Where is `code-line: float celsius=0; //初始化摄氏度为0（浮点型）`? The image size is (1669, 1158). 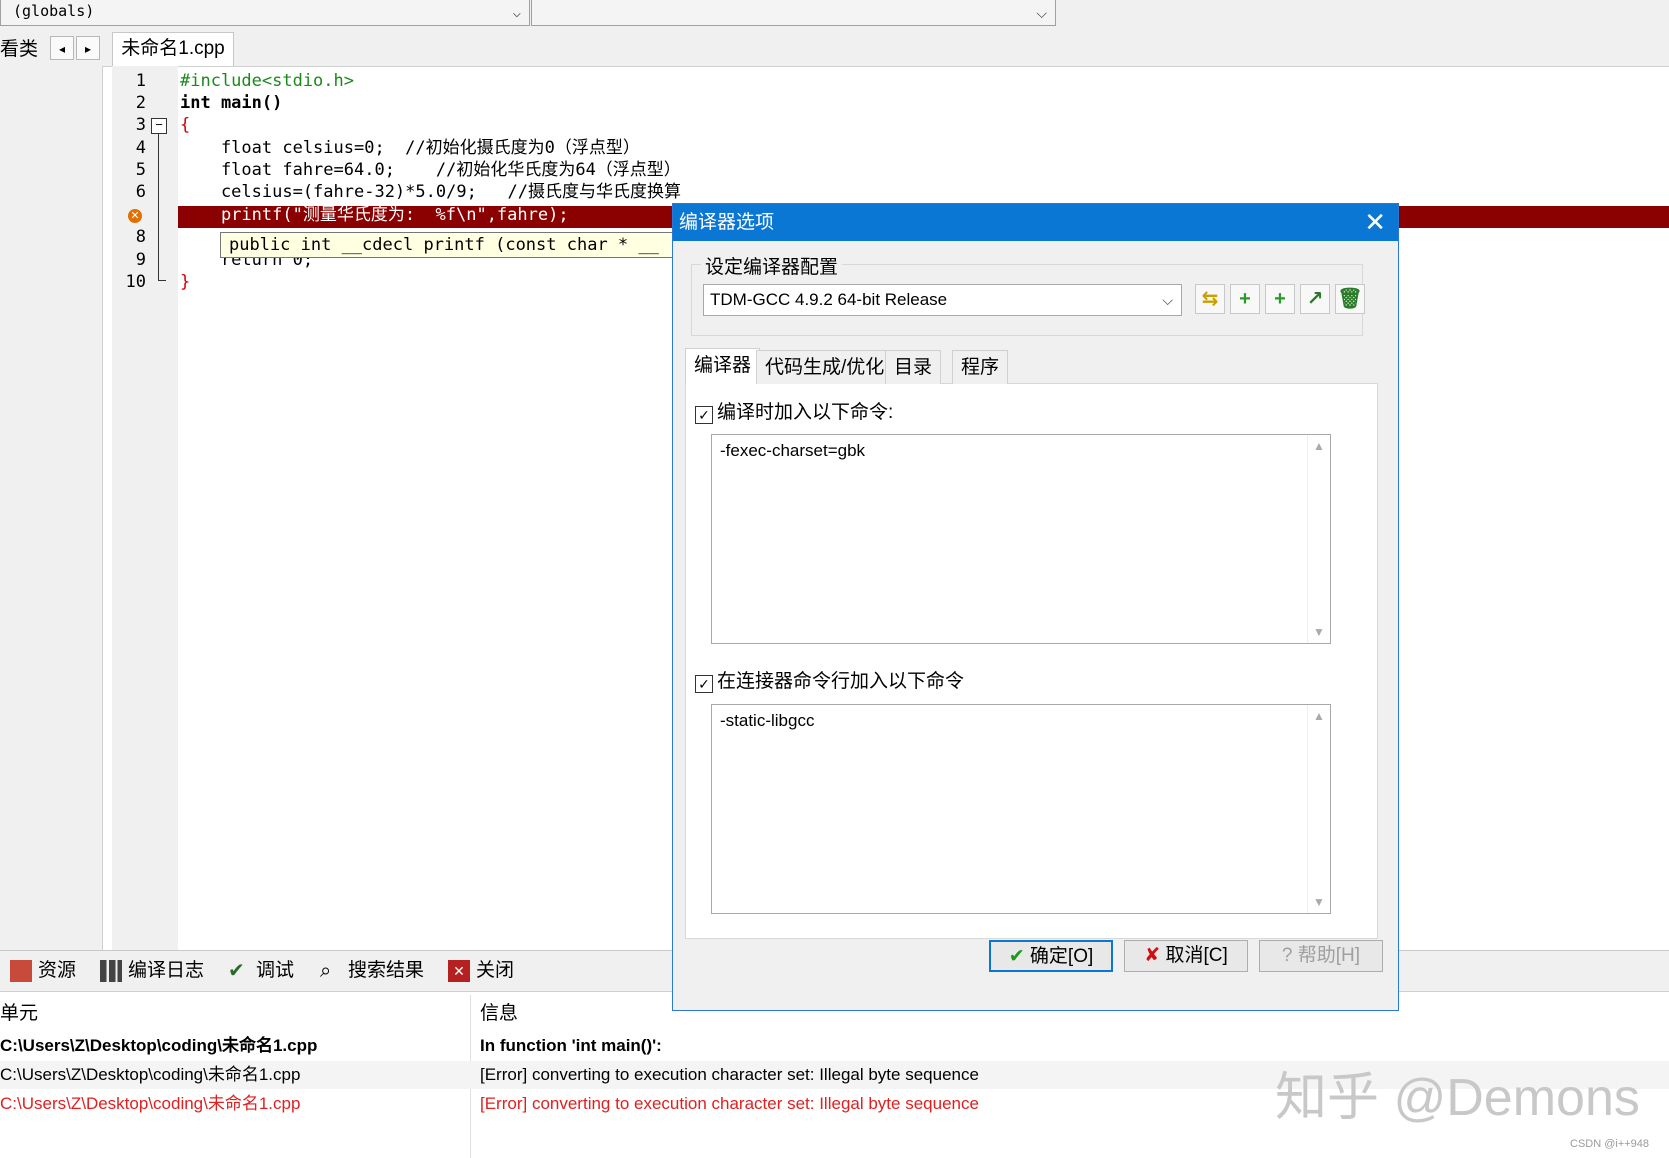 code-line: float celsius=0; //初始化摄氏度为0（浮点型） is located at coordinates (410, 148).